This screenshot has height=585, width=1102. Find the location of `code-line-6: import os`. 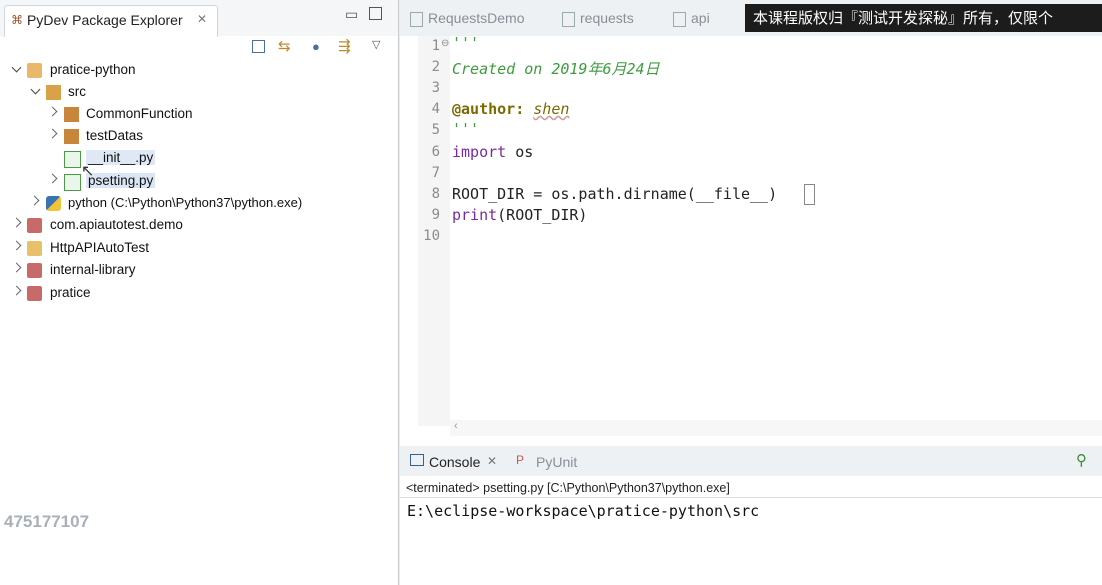

code-line-6: import os is located at coordinates (492, 152).